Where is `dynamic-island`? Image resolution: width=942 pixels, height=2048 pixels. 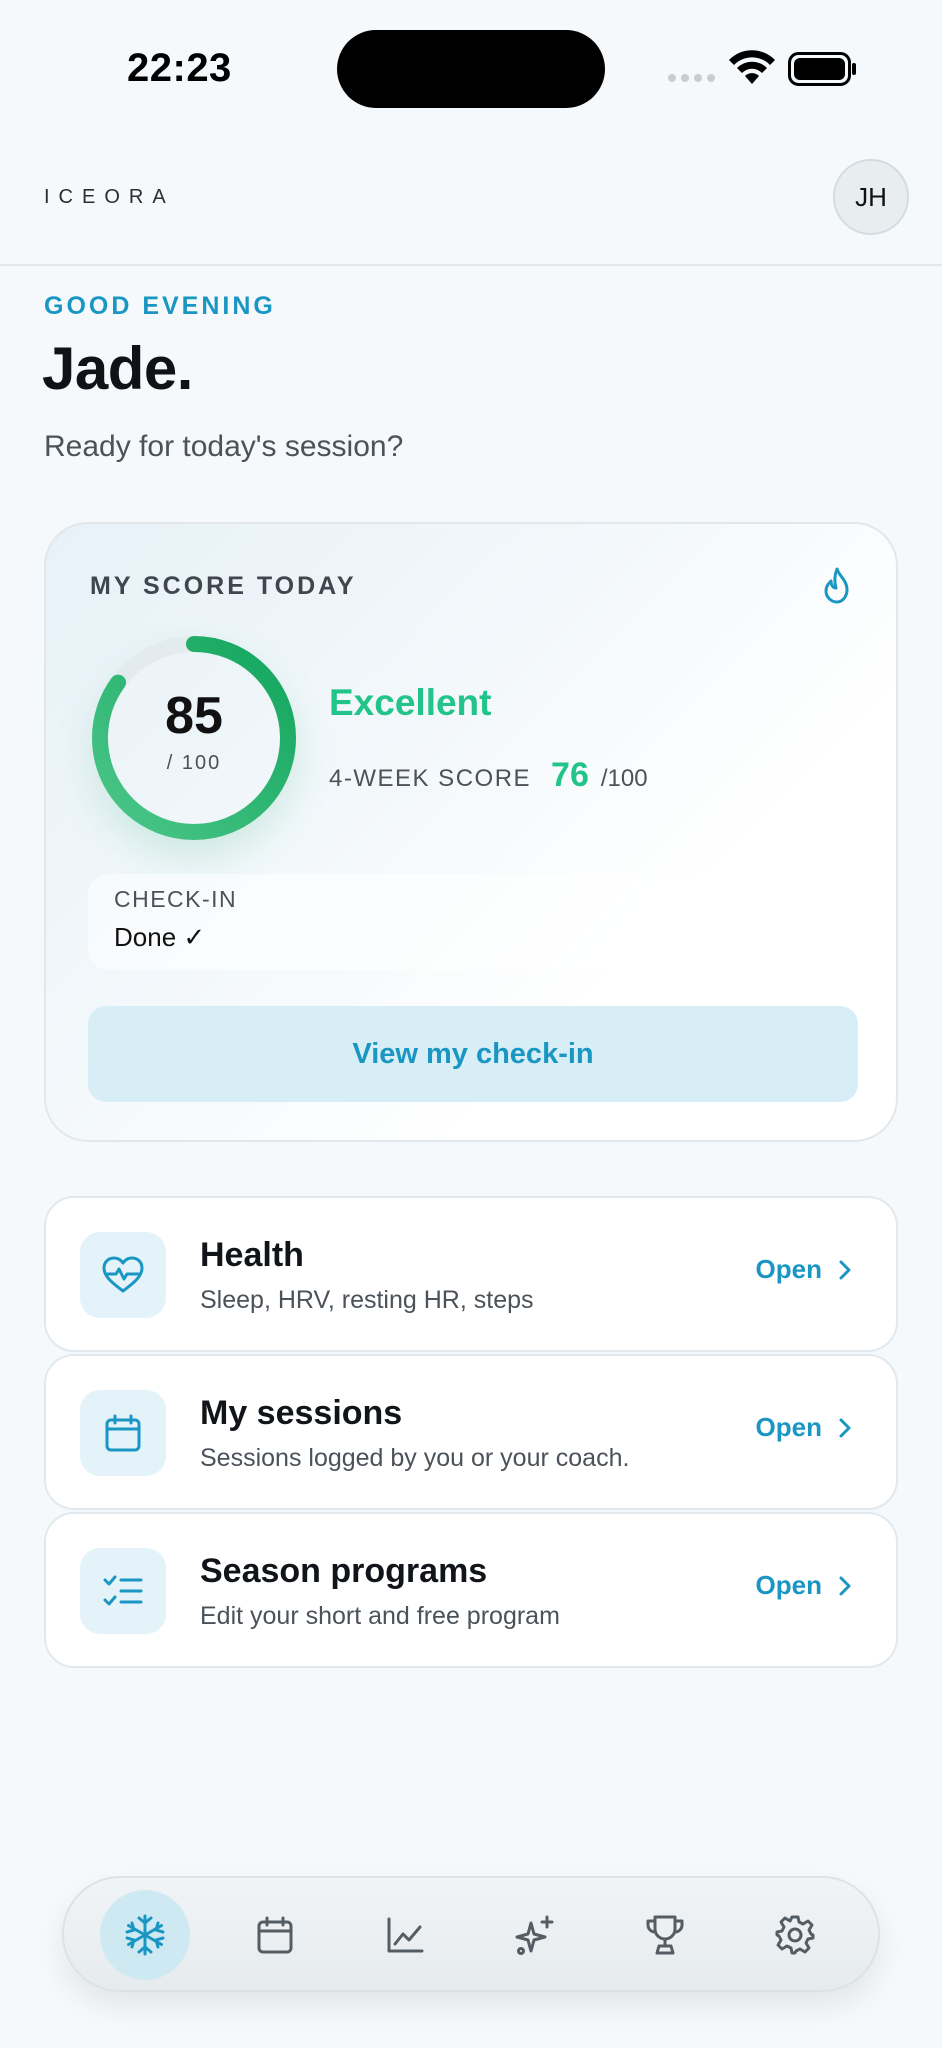
dynamic-island is located at coordinates (471, 69).